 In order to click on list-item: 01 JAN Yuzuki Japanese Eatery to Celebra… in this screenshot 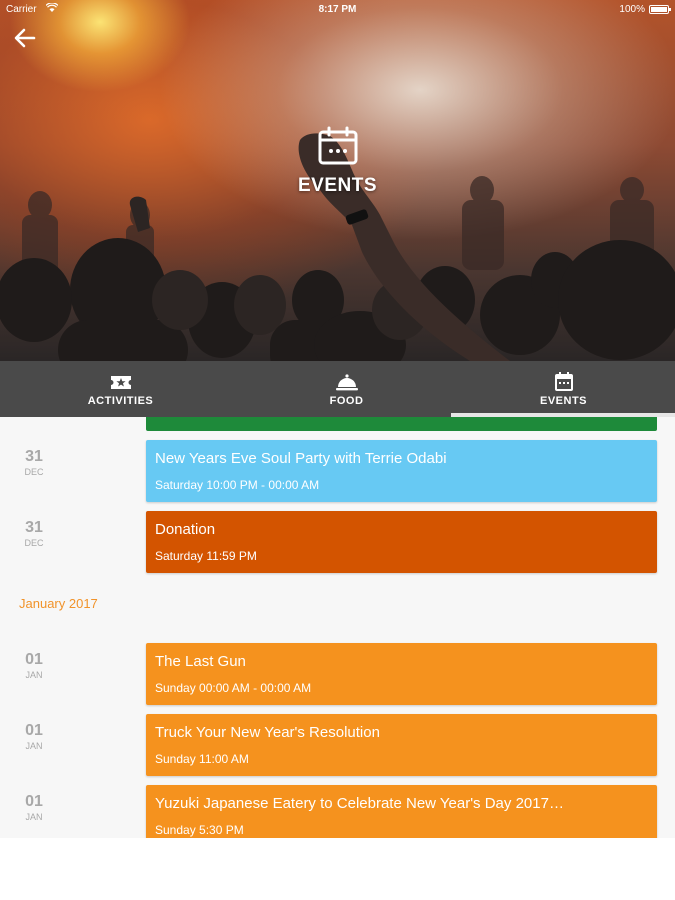, I will do `click(337, 811)`.